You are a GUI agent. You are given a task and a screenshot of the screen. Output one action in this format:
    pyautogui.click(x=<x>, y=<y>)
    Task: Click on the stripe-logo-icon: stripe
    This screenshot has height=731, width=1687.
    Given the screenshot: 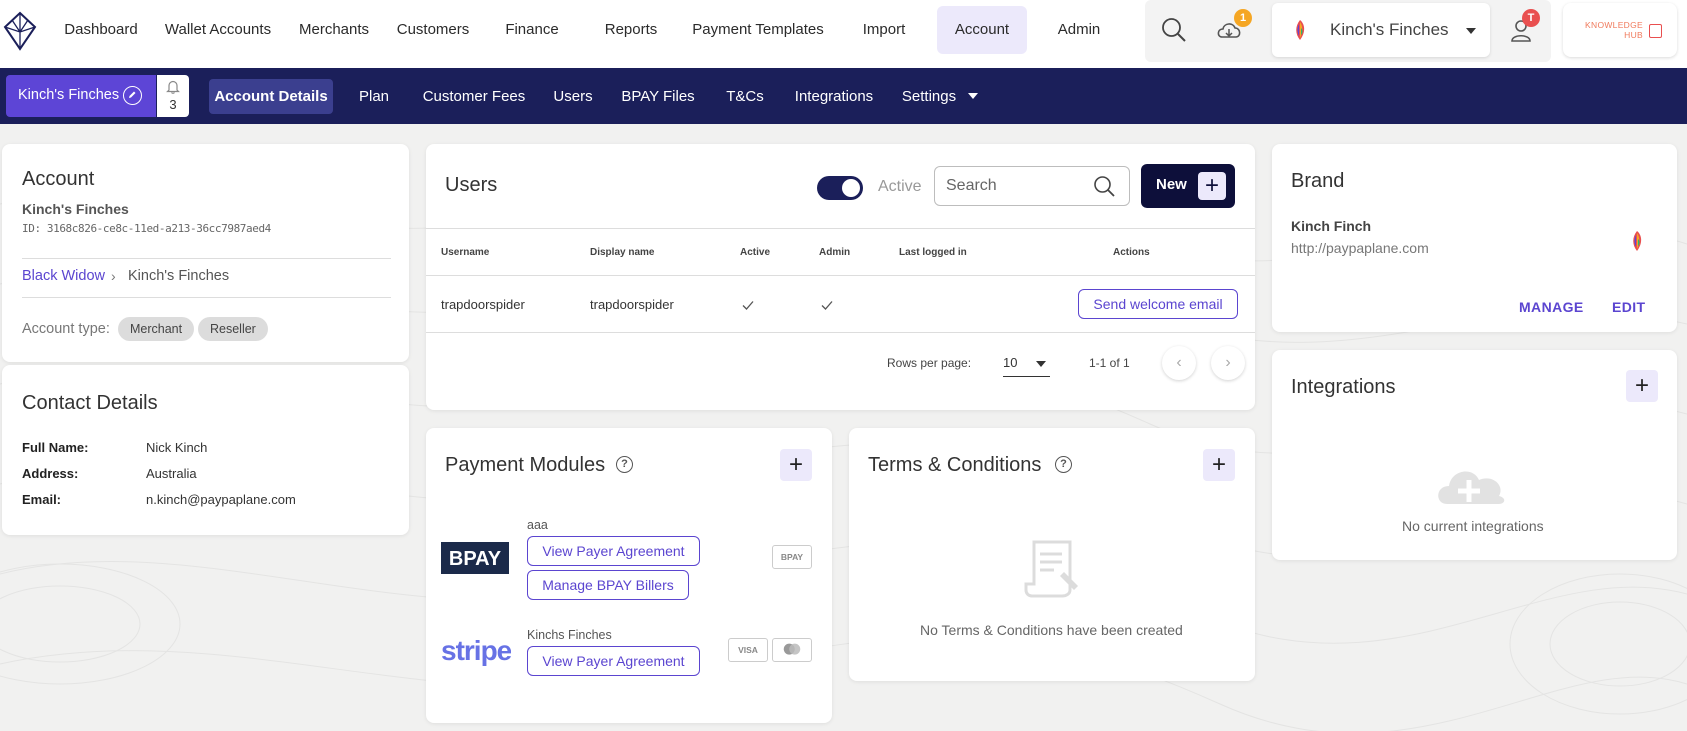 What is the action you would take?
    pyautogui.click(x=476, y=650)
    